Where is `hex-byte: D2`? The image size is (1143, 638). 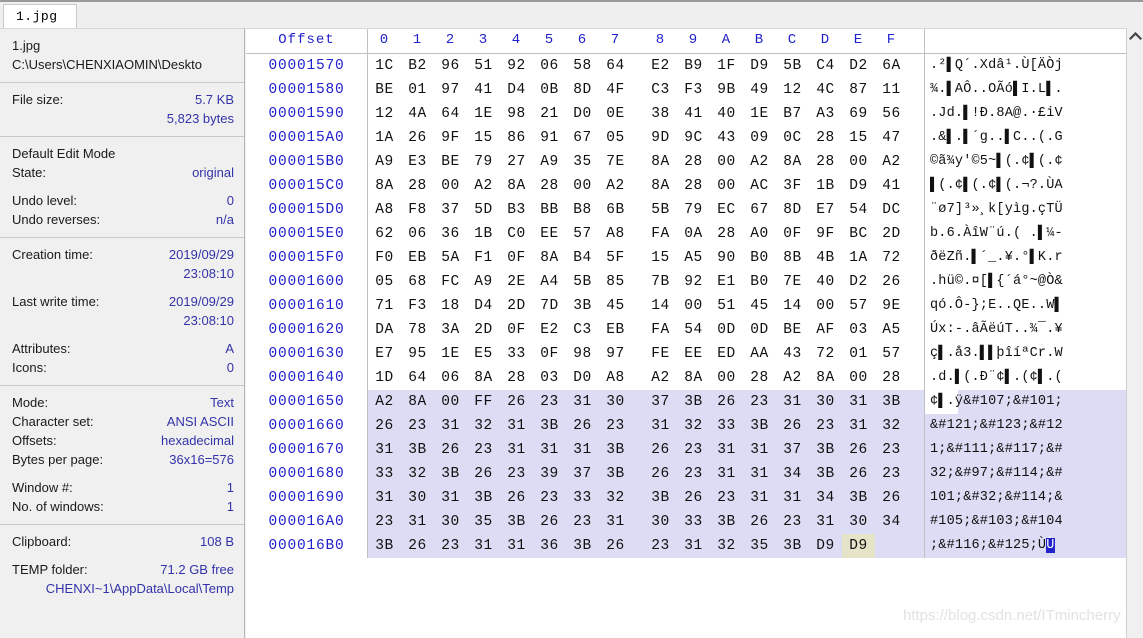 hex-byte: D2 is located at coordinates (858, 66).